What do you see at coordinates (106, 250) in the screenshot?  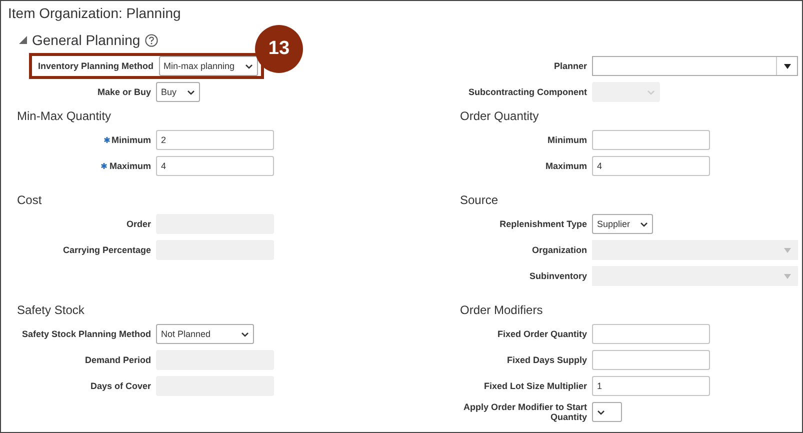 I see `field-label: Carrying Percentage` at bounding box center [106, 250].